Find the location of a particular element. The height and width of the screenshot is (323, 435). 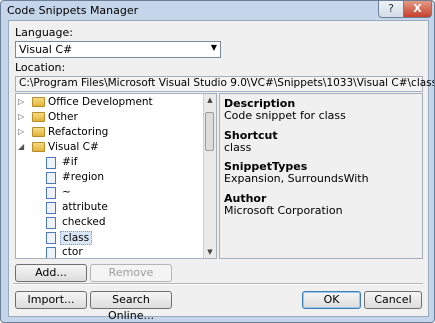

tree-item-label: checked is located at coordinates (84, 222).